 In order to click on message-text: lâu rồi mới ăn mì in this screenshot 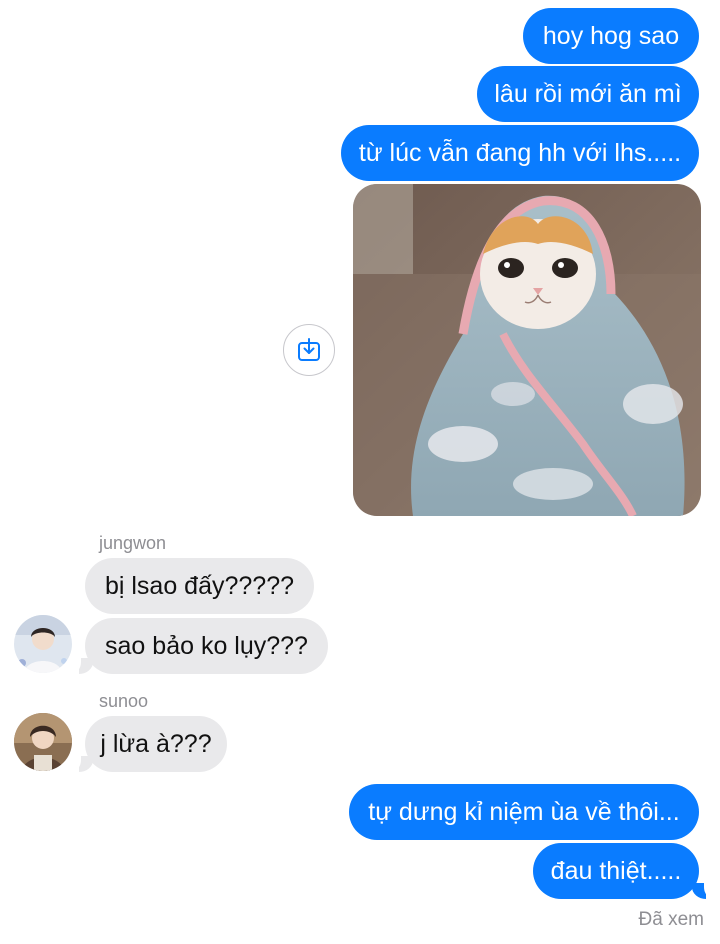, I will do `click(588, 94)`.